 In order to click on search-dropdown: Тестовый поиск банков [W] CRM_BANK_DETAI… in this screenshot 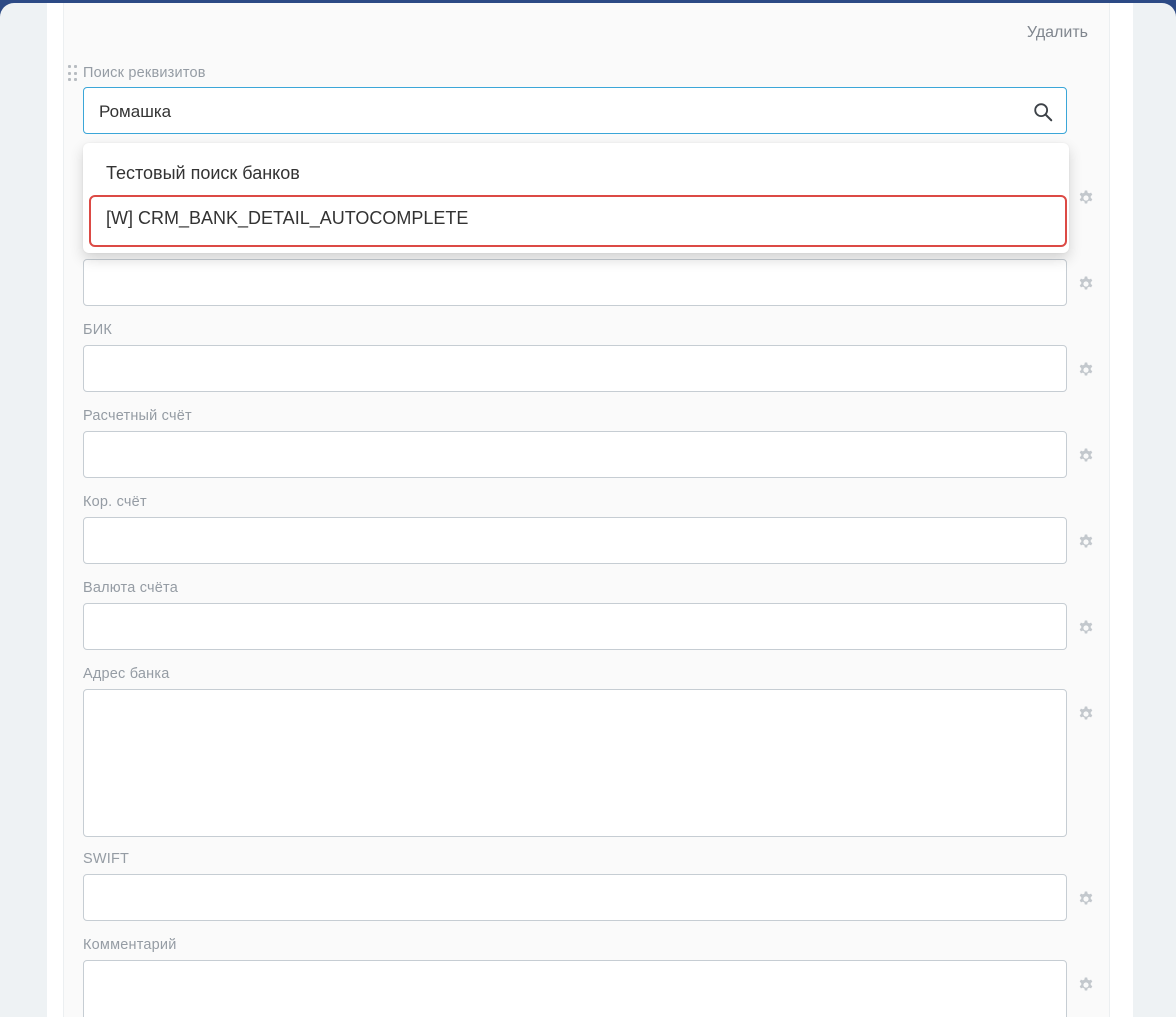, I will do `click(576, 198)`.